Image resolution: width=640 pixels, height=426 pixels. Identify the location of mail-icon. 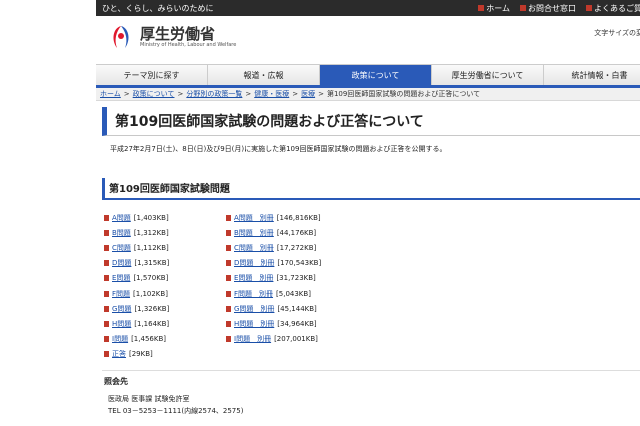
(523, 8).